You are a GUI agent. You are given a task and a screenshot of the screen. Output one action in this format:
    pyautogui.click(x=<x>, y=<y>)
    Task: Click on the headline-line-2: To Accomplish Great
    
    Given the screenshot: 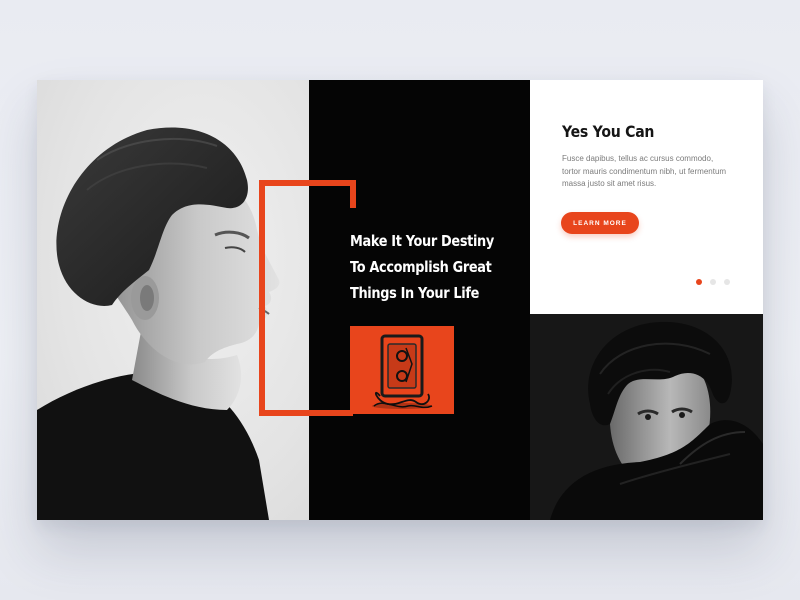 What is the action you would take?
    pyautogui.click(x=421, y=267)
    